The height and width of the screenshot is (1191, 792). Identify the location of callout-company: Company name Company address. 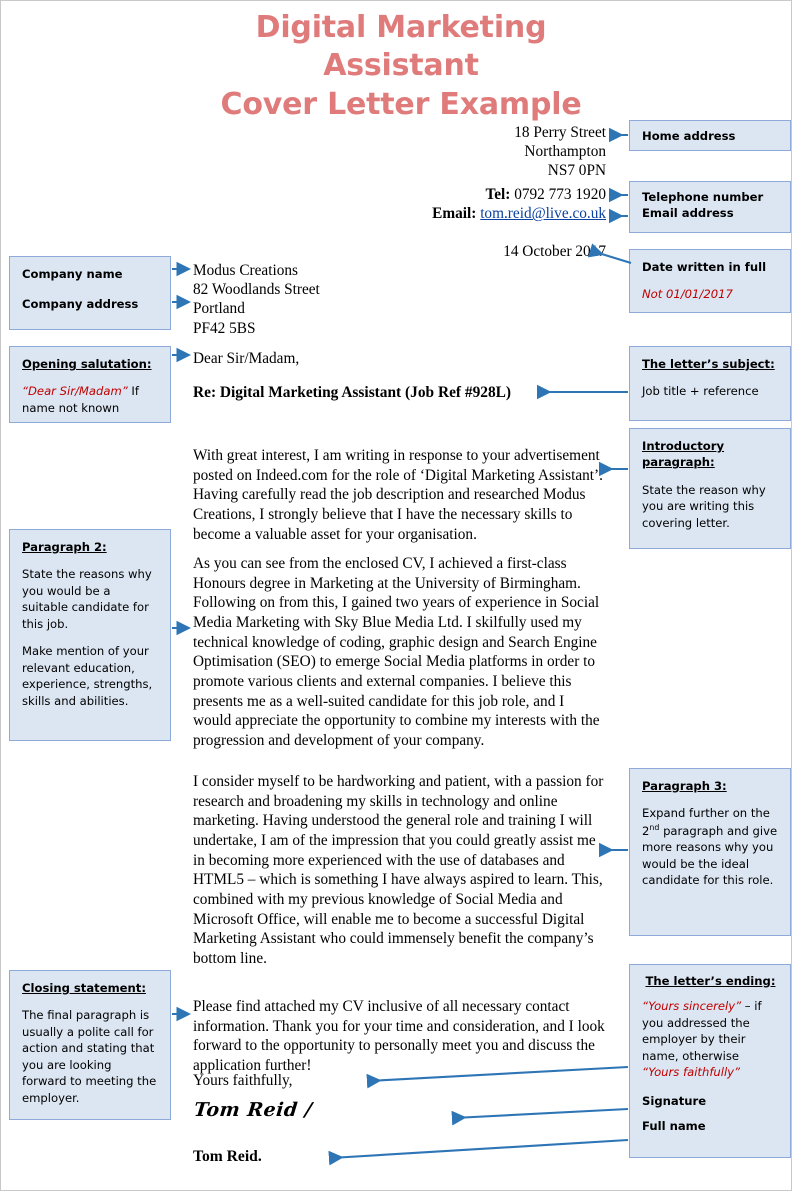
(90, 293).